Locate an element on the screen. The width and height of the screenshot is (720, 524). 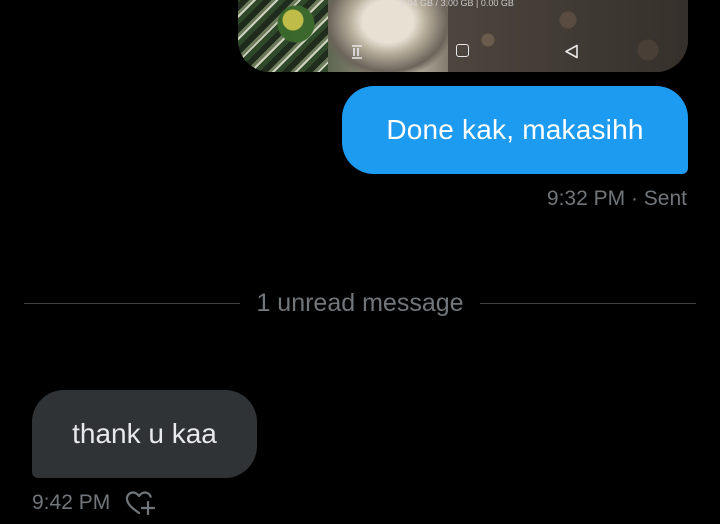
sent-message-status: Sent is located at coordinates (665, 198).